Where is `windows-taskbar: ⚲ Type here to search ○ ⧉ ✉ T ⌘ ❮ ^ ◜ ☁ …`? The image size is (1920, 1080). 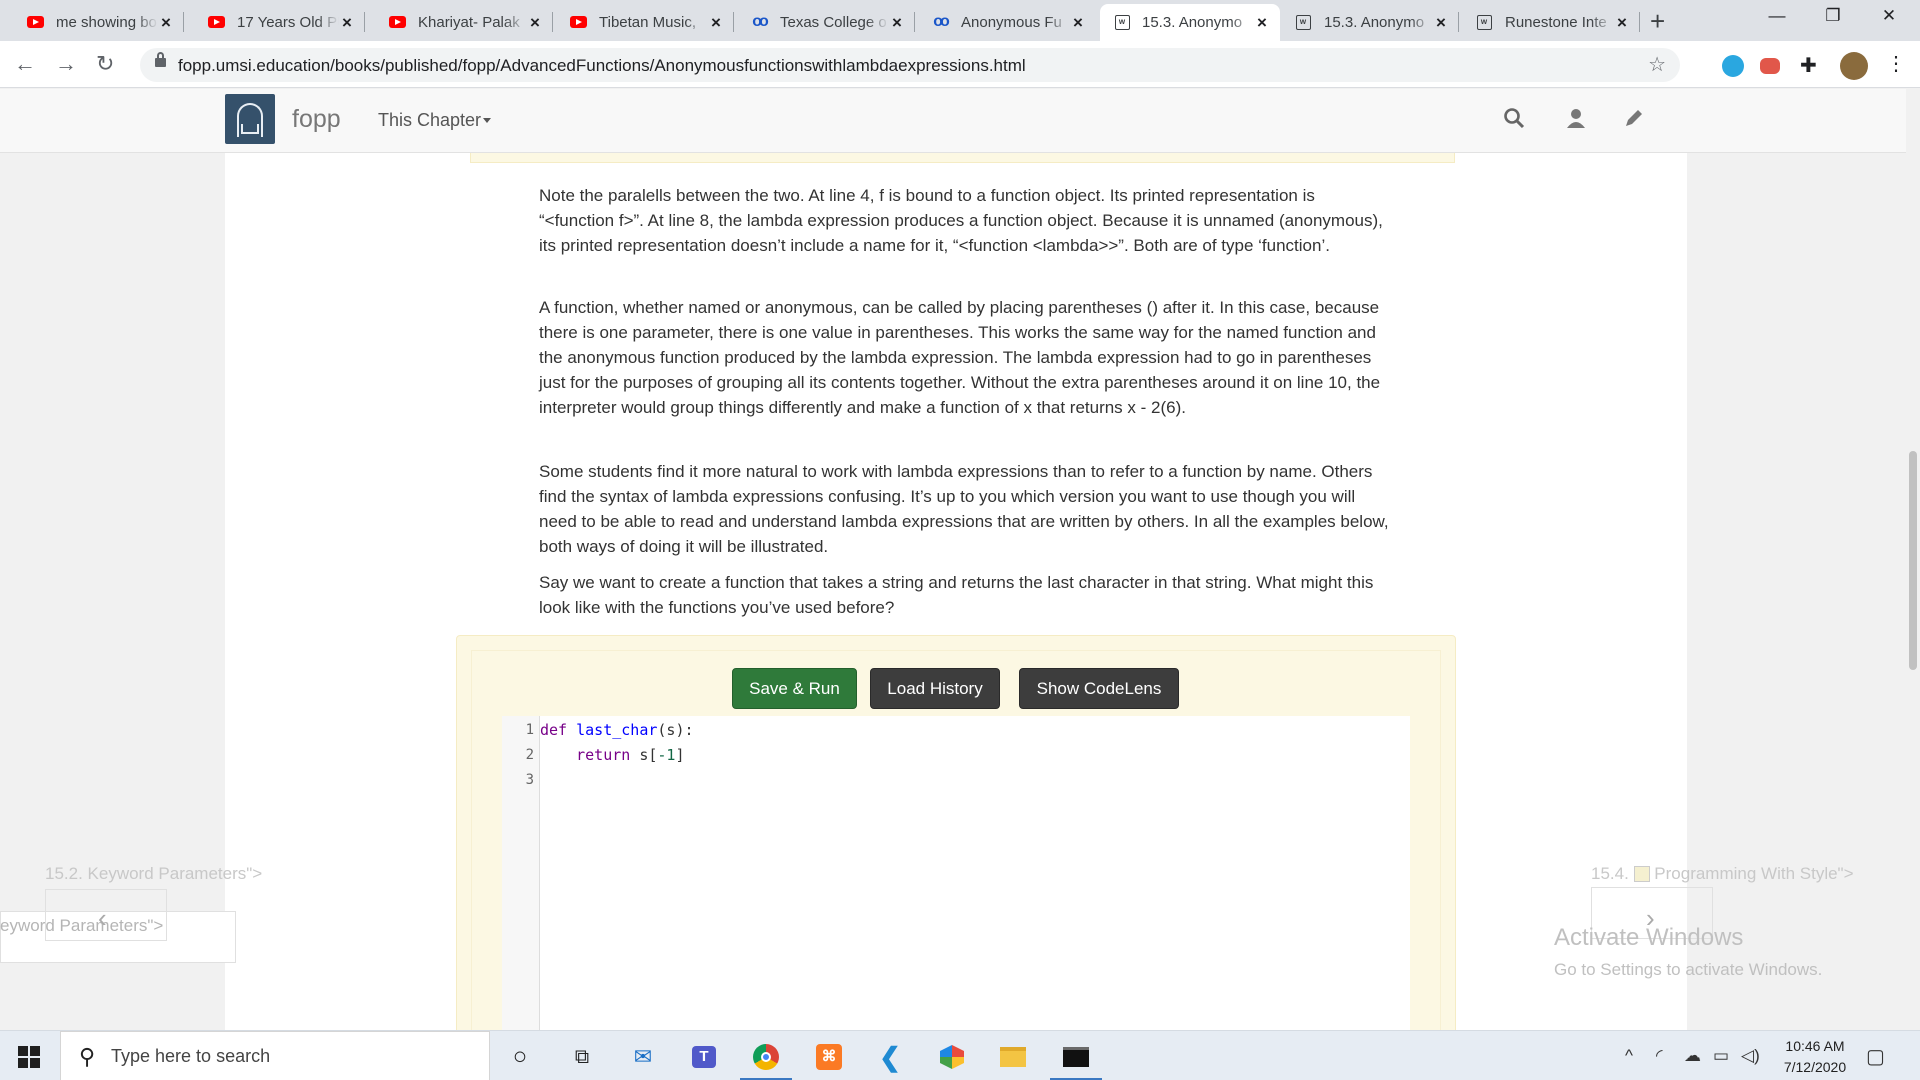 windows-taskbar: ⚲ Type here to search ○ ⧉ ✉ T ⌘ ❮ ^ ◜ ☁ … is located at coordinates (960, 1055).